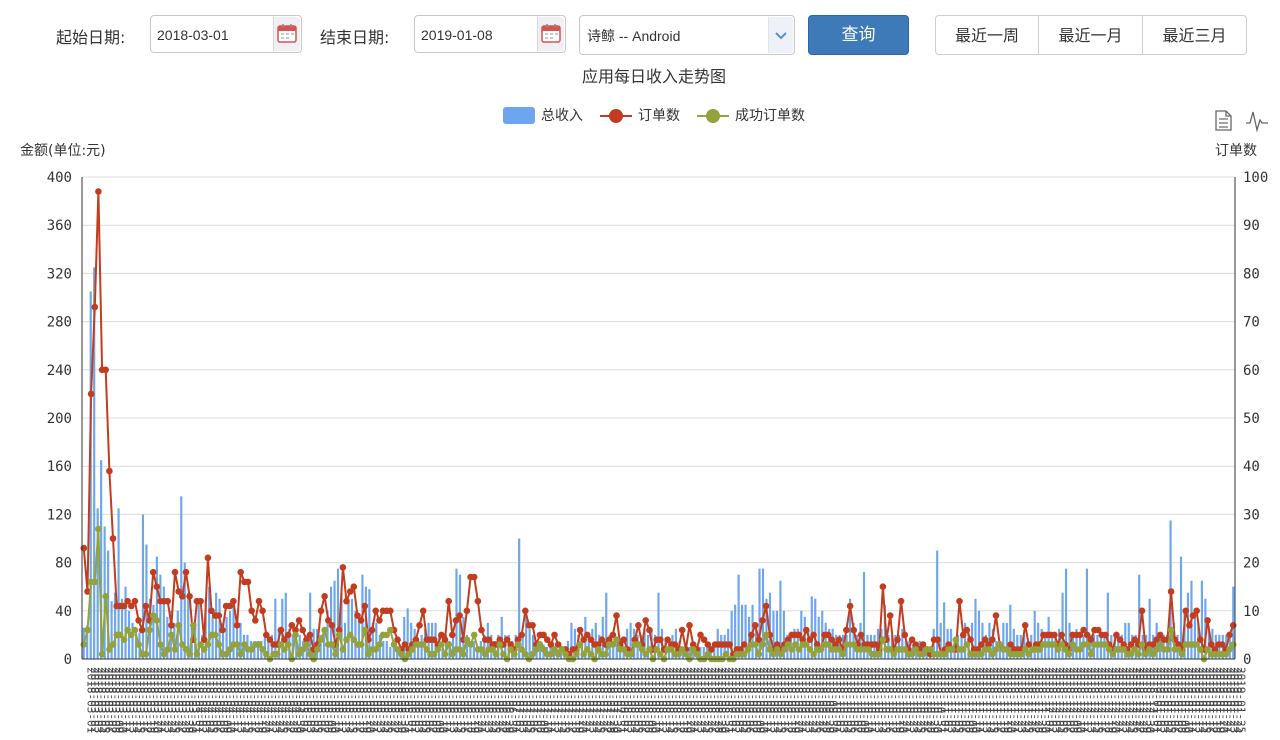  I want to click on end-date-input, so click(479, 35).